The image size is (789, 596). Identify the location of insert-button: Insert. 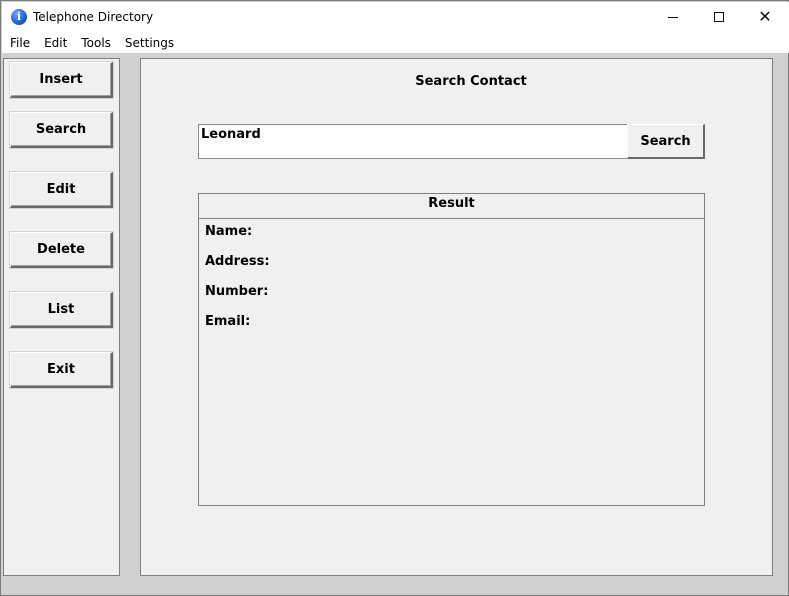
(61, 80).